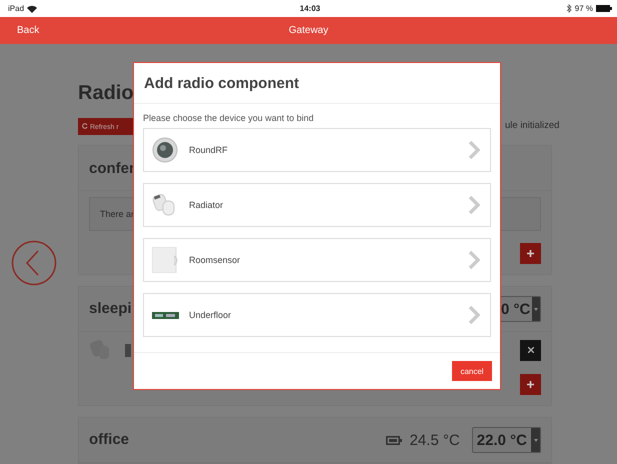 Image resolution: width=617 pixels, height=464 pixels. What do you see at coordinates (472, 371) in the screenshot?
I see `cancel-button: cancel` at bounding box center [472, 371].